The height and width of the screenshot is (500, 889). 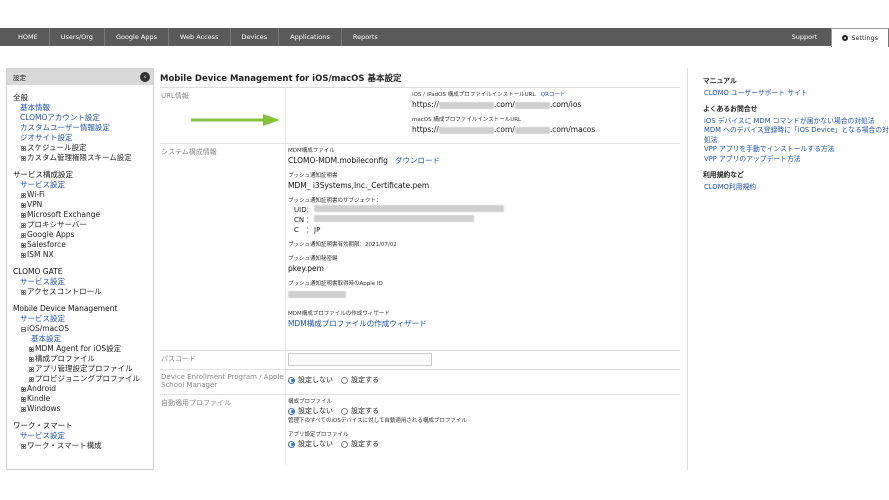 What do you see at coordinates (553, 95) in the screenshot?
I see `qr-code-link: QRコード` at bounding box center [553, 95].